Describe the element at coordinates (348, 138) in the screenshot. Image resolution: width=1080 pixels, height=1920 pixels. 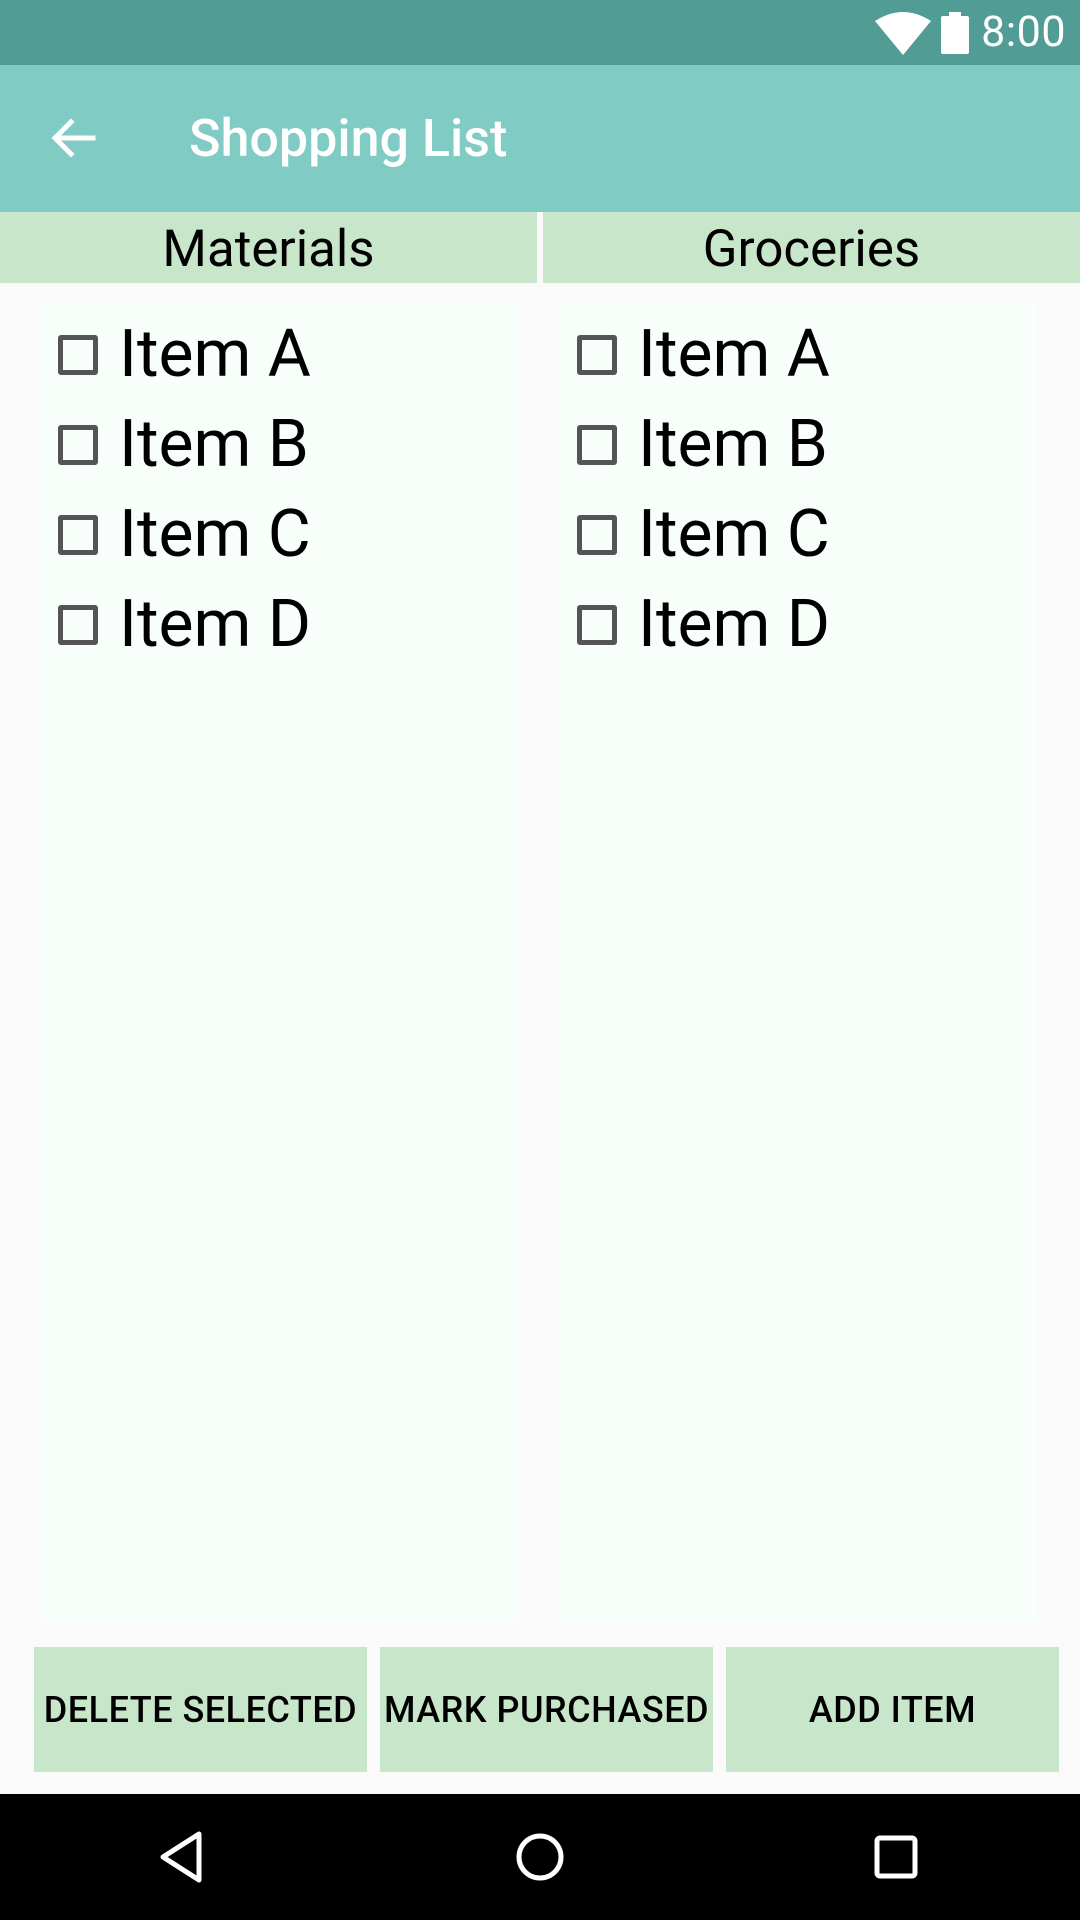
I see `page-title: Shopping List` at that location.